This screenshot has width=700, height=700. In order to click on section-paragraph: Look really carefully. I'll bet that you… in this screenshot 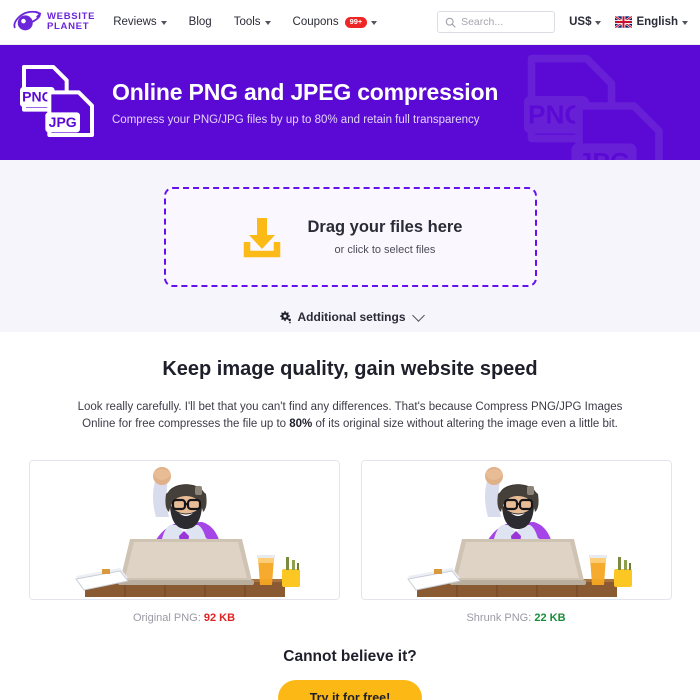, I will do `click(350, 416)`.